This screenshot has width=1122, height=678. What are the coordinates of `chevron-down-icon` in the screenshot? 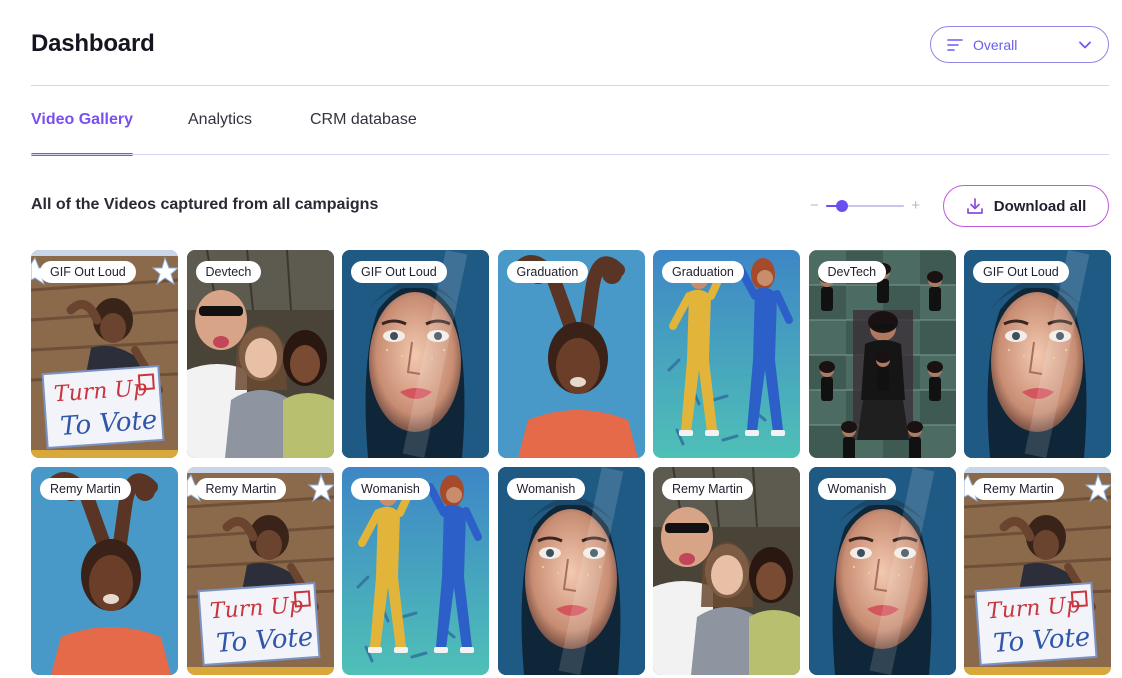 It's located at (1085, 45).